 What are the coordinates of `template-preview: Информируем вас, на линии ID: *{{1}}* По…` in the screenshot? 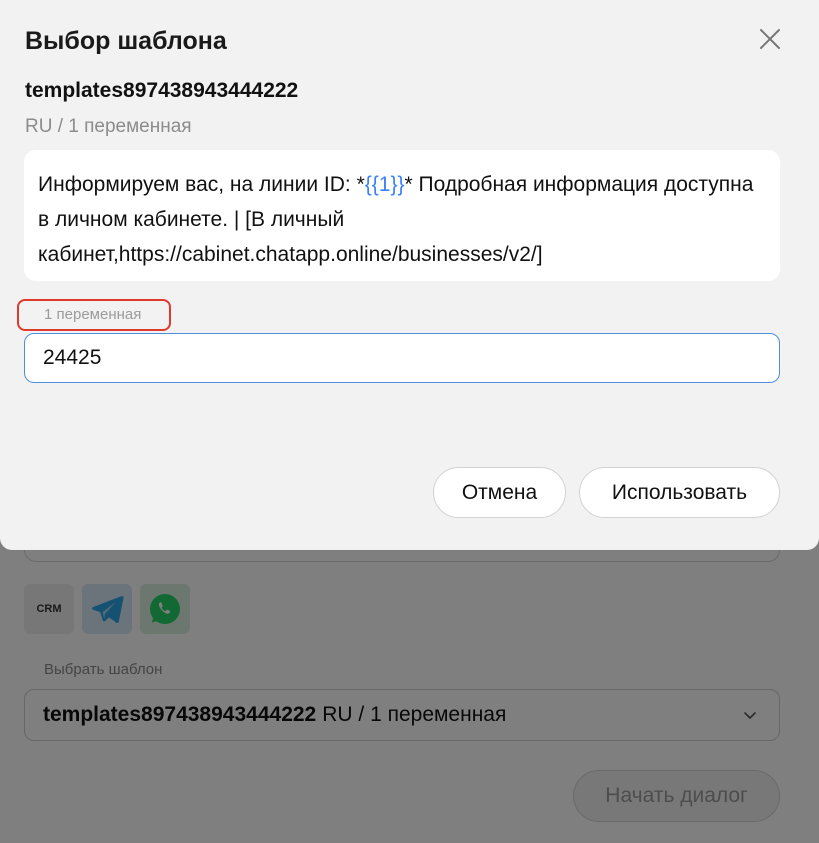 It's located at (402, 215).